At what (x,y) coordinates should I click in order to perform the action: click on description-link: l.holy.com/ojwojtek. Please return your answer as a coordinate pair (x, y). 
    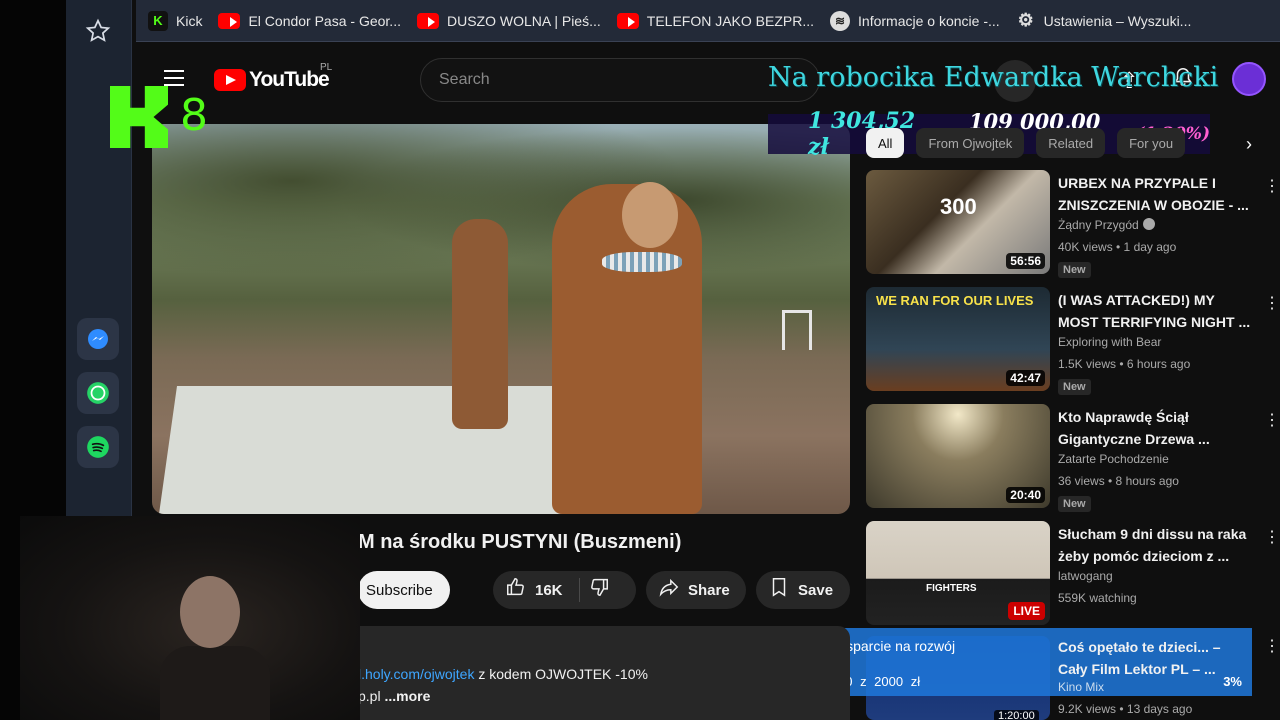
    Looking at the image, I should click on (416, 674).